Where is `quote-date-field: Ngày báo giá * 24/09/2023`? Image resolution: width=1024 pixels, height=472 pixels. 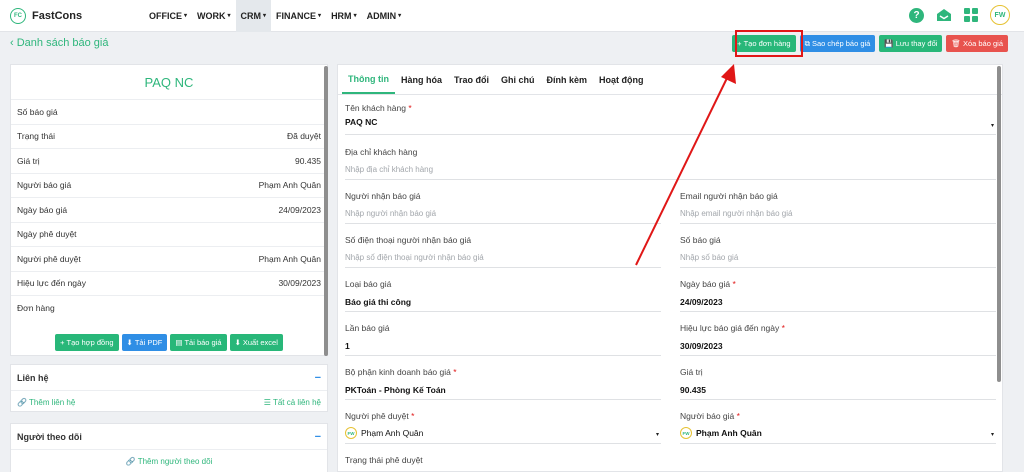 quote-date-field: Ngày báo giá * 24/09/2023 is located at coordinates (838, 295).